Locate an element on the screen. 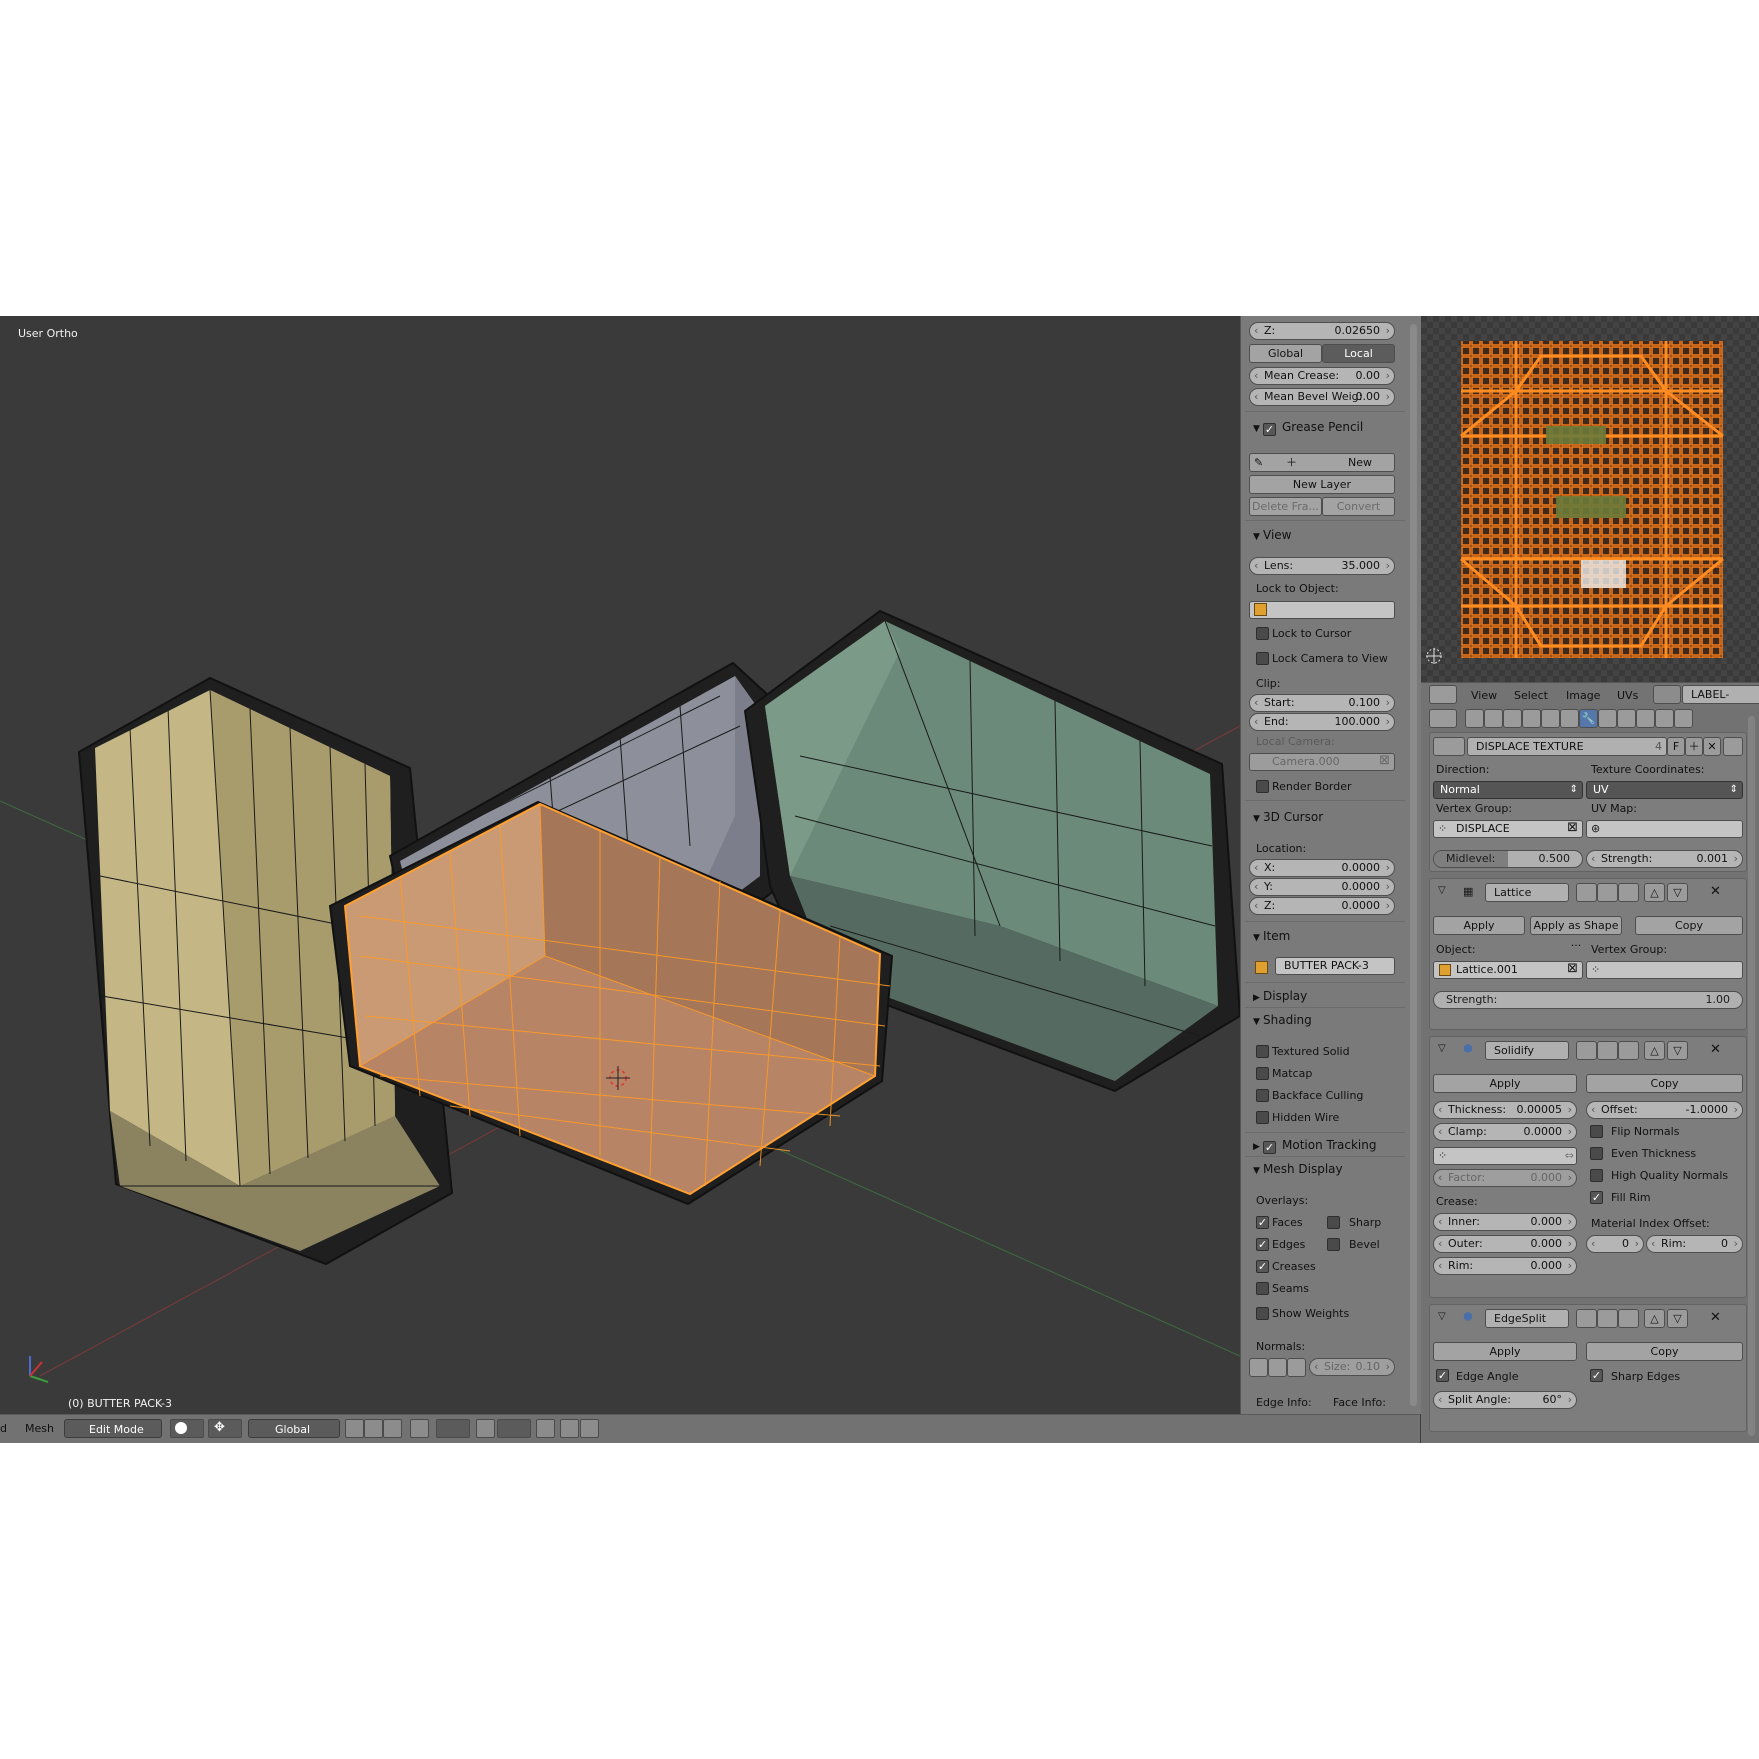  remove-modifier-icon: ✕ is located at coordinates (1715, 891).